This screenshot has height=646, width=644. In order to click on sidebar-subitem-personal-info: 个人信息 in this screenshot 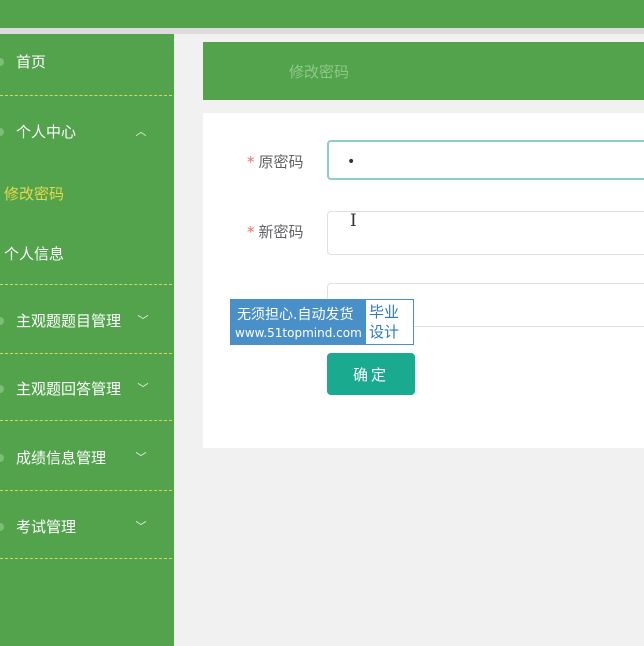, I will do `click(84, 254)`.